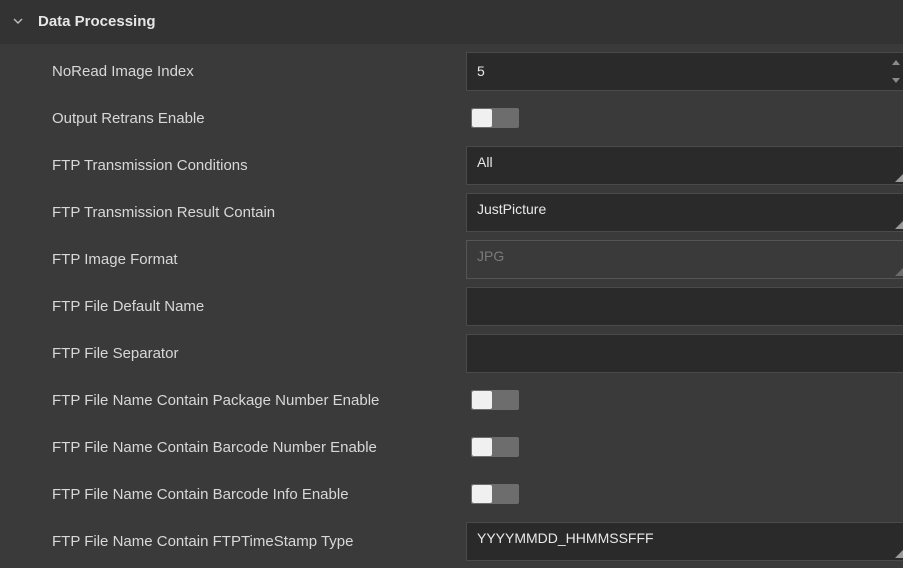  What do you see at coordinates (128, 118) in the screenshot?
I see `output-retrans-enable-label: Output Retrans Enable` at bounding box center [128, 118].